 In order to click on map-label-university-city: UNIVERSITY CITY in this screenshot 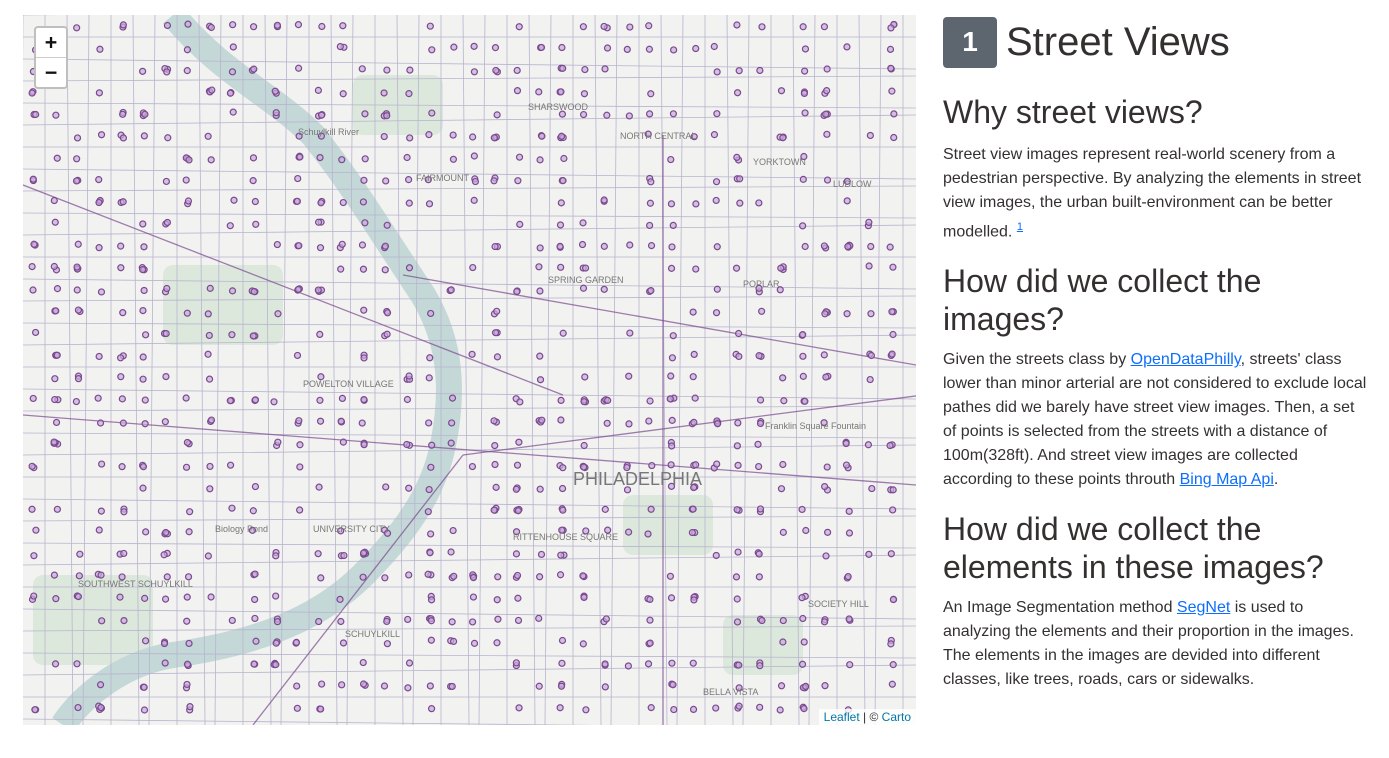, I will do `click(351, 529)`.